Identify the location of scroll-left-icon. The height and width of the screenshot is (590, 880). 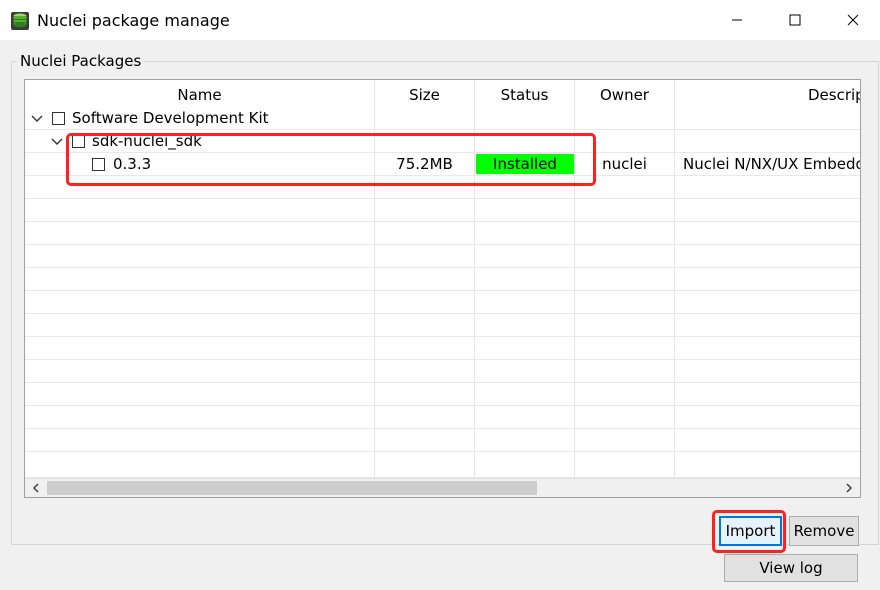
(36, 488).